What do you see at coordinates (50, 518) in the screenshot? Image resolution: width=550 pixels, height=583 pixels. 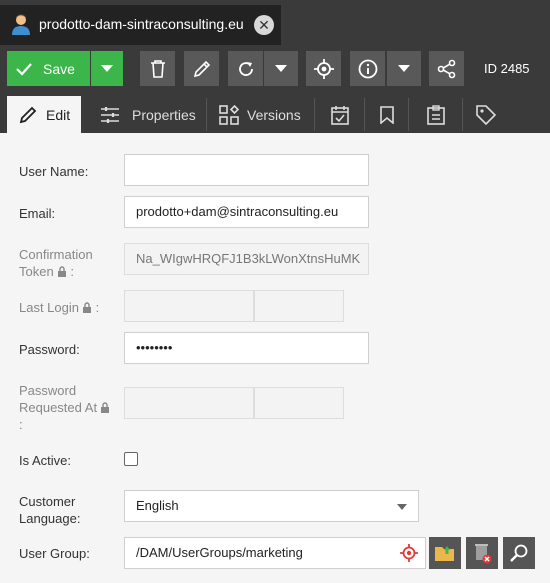 I see `customer-language-label-line2: Language:` at bounding box center [50, 518].